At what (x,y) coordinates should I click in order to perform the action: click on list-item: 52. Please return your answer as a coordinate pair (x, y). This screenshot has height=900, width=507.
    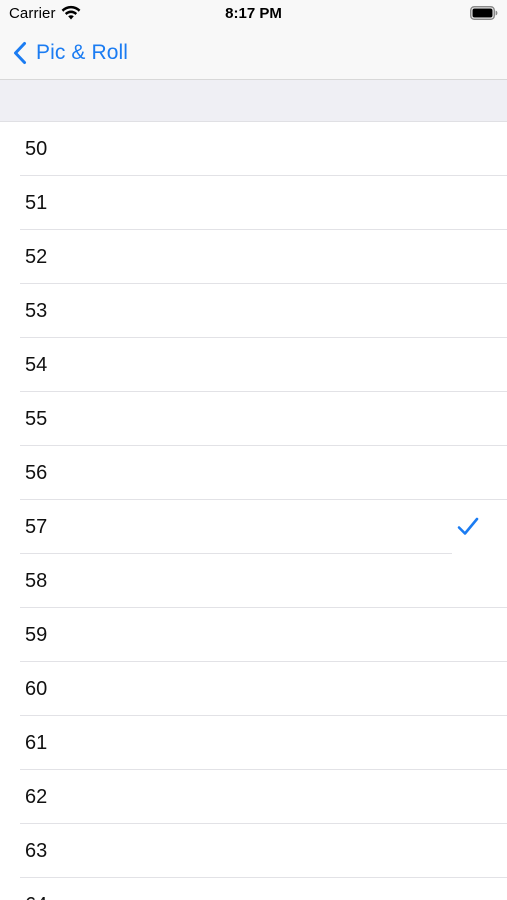
    Looking at the image, I should click on (253, 257).